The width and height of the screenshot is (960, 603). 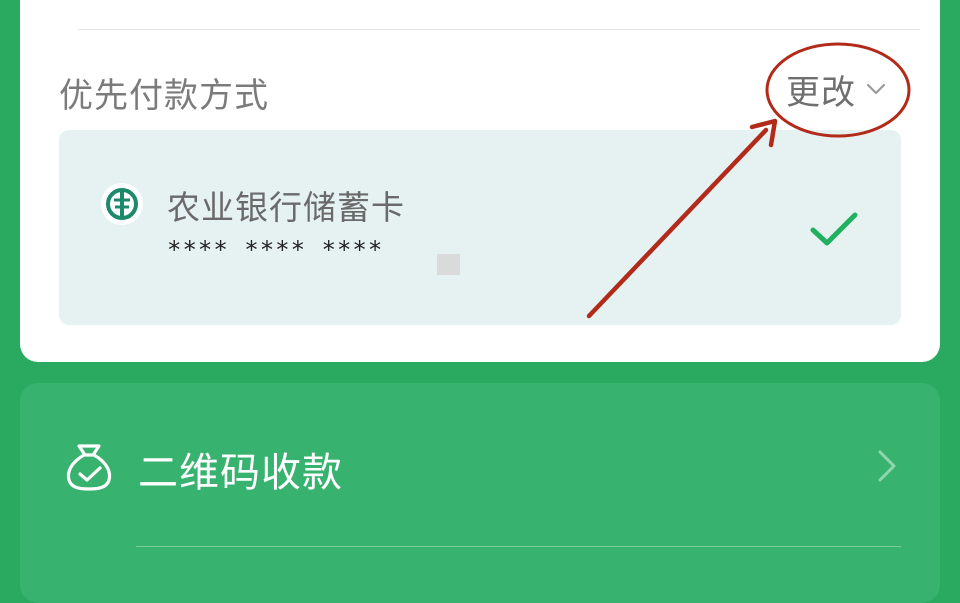 What do you see at coordinates (122, 204) in the screenshot?
I see `agricultural-bank-logo-icon` at bounding box center [122, 204].